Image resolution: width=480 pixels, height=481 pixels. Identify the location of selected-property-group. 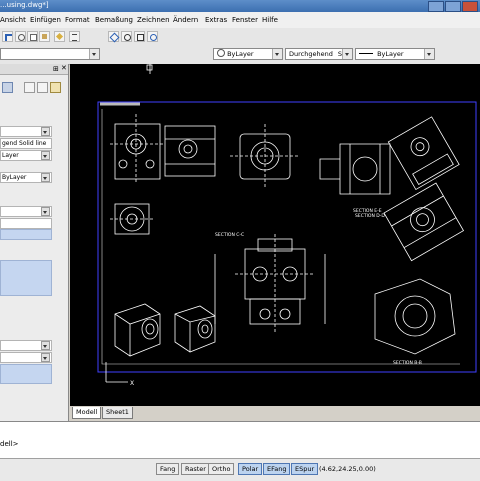
(26, 278).